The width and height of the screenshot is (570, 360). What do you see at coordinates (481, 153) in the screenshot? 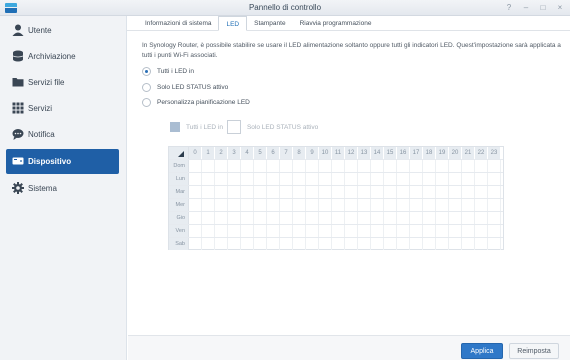
I see `hour-header: 22` at bounding box center [481, 153].